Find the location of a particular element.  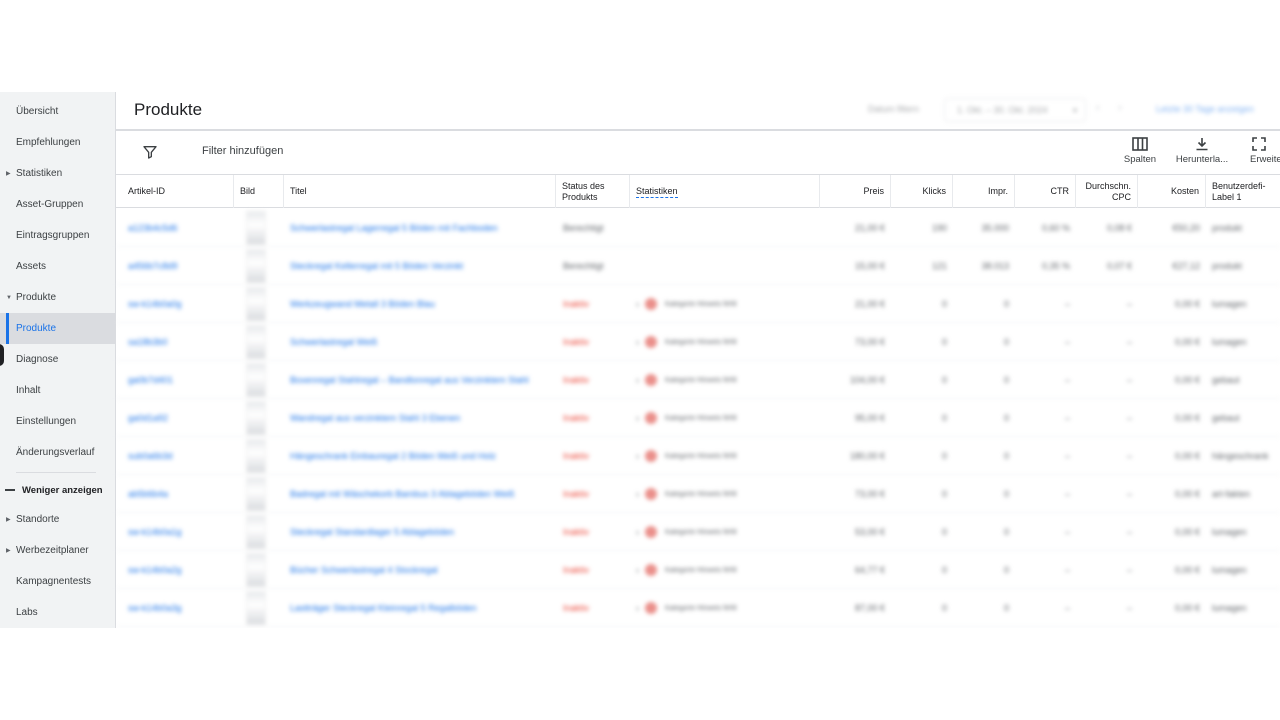

metric-clicks: 0 is located at coordinates (944, 304).